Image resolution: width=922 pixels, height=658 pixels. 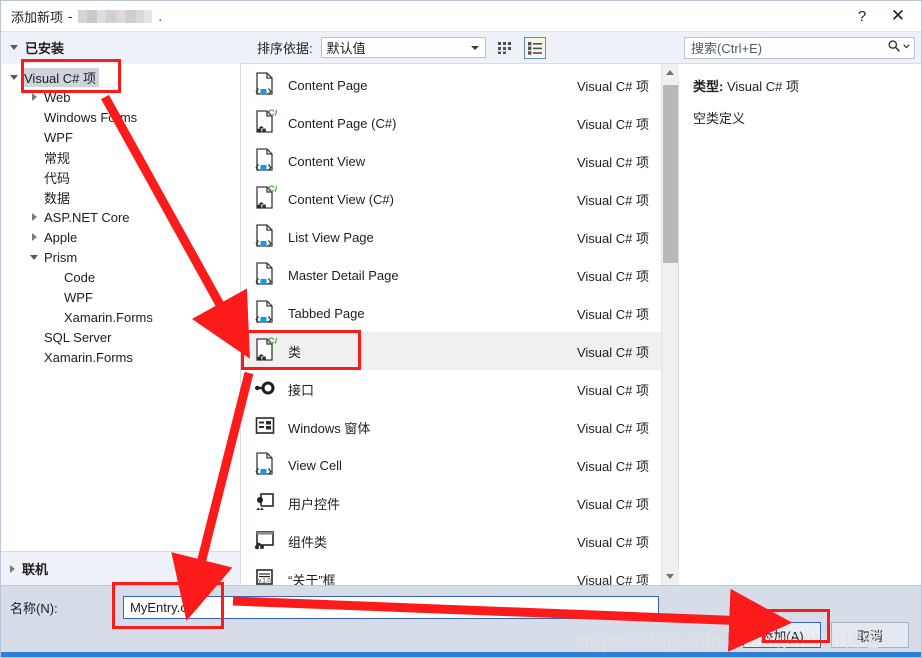 I want to click on add-button: 添加(A), so click(x=782, y=635).